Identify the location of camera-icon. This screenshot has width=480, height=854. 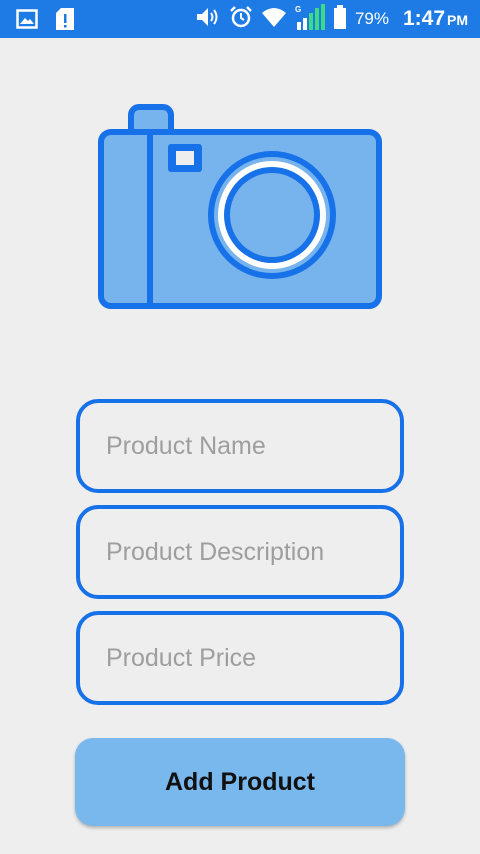
(240, 207).